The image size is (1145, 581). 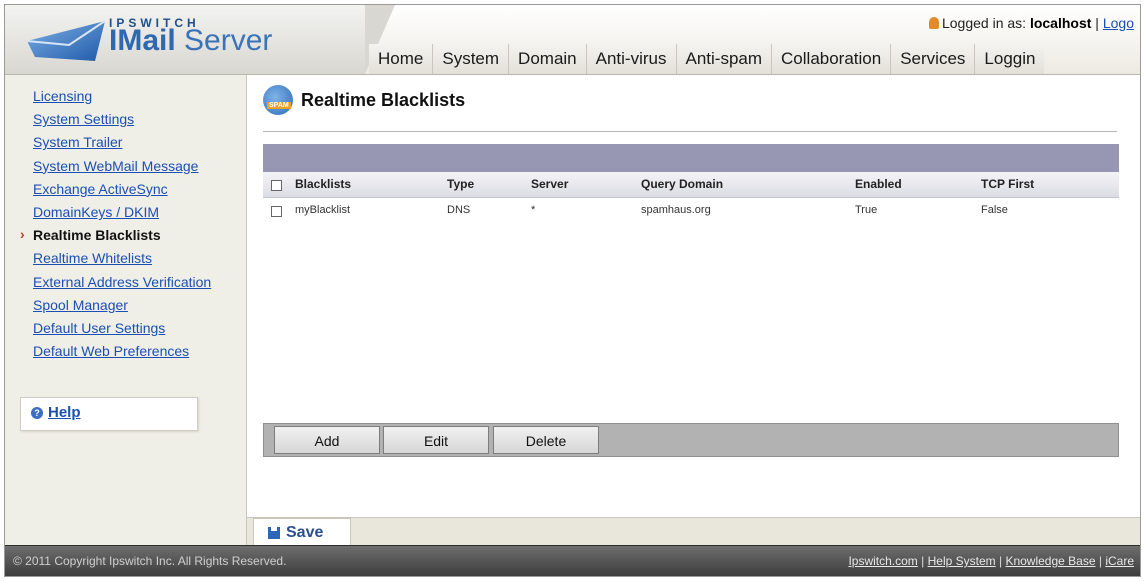 What do you see at coordinates (109, 414) in the screenshot?
I see `help-button: ? Help` at bounding box center [109, 414].